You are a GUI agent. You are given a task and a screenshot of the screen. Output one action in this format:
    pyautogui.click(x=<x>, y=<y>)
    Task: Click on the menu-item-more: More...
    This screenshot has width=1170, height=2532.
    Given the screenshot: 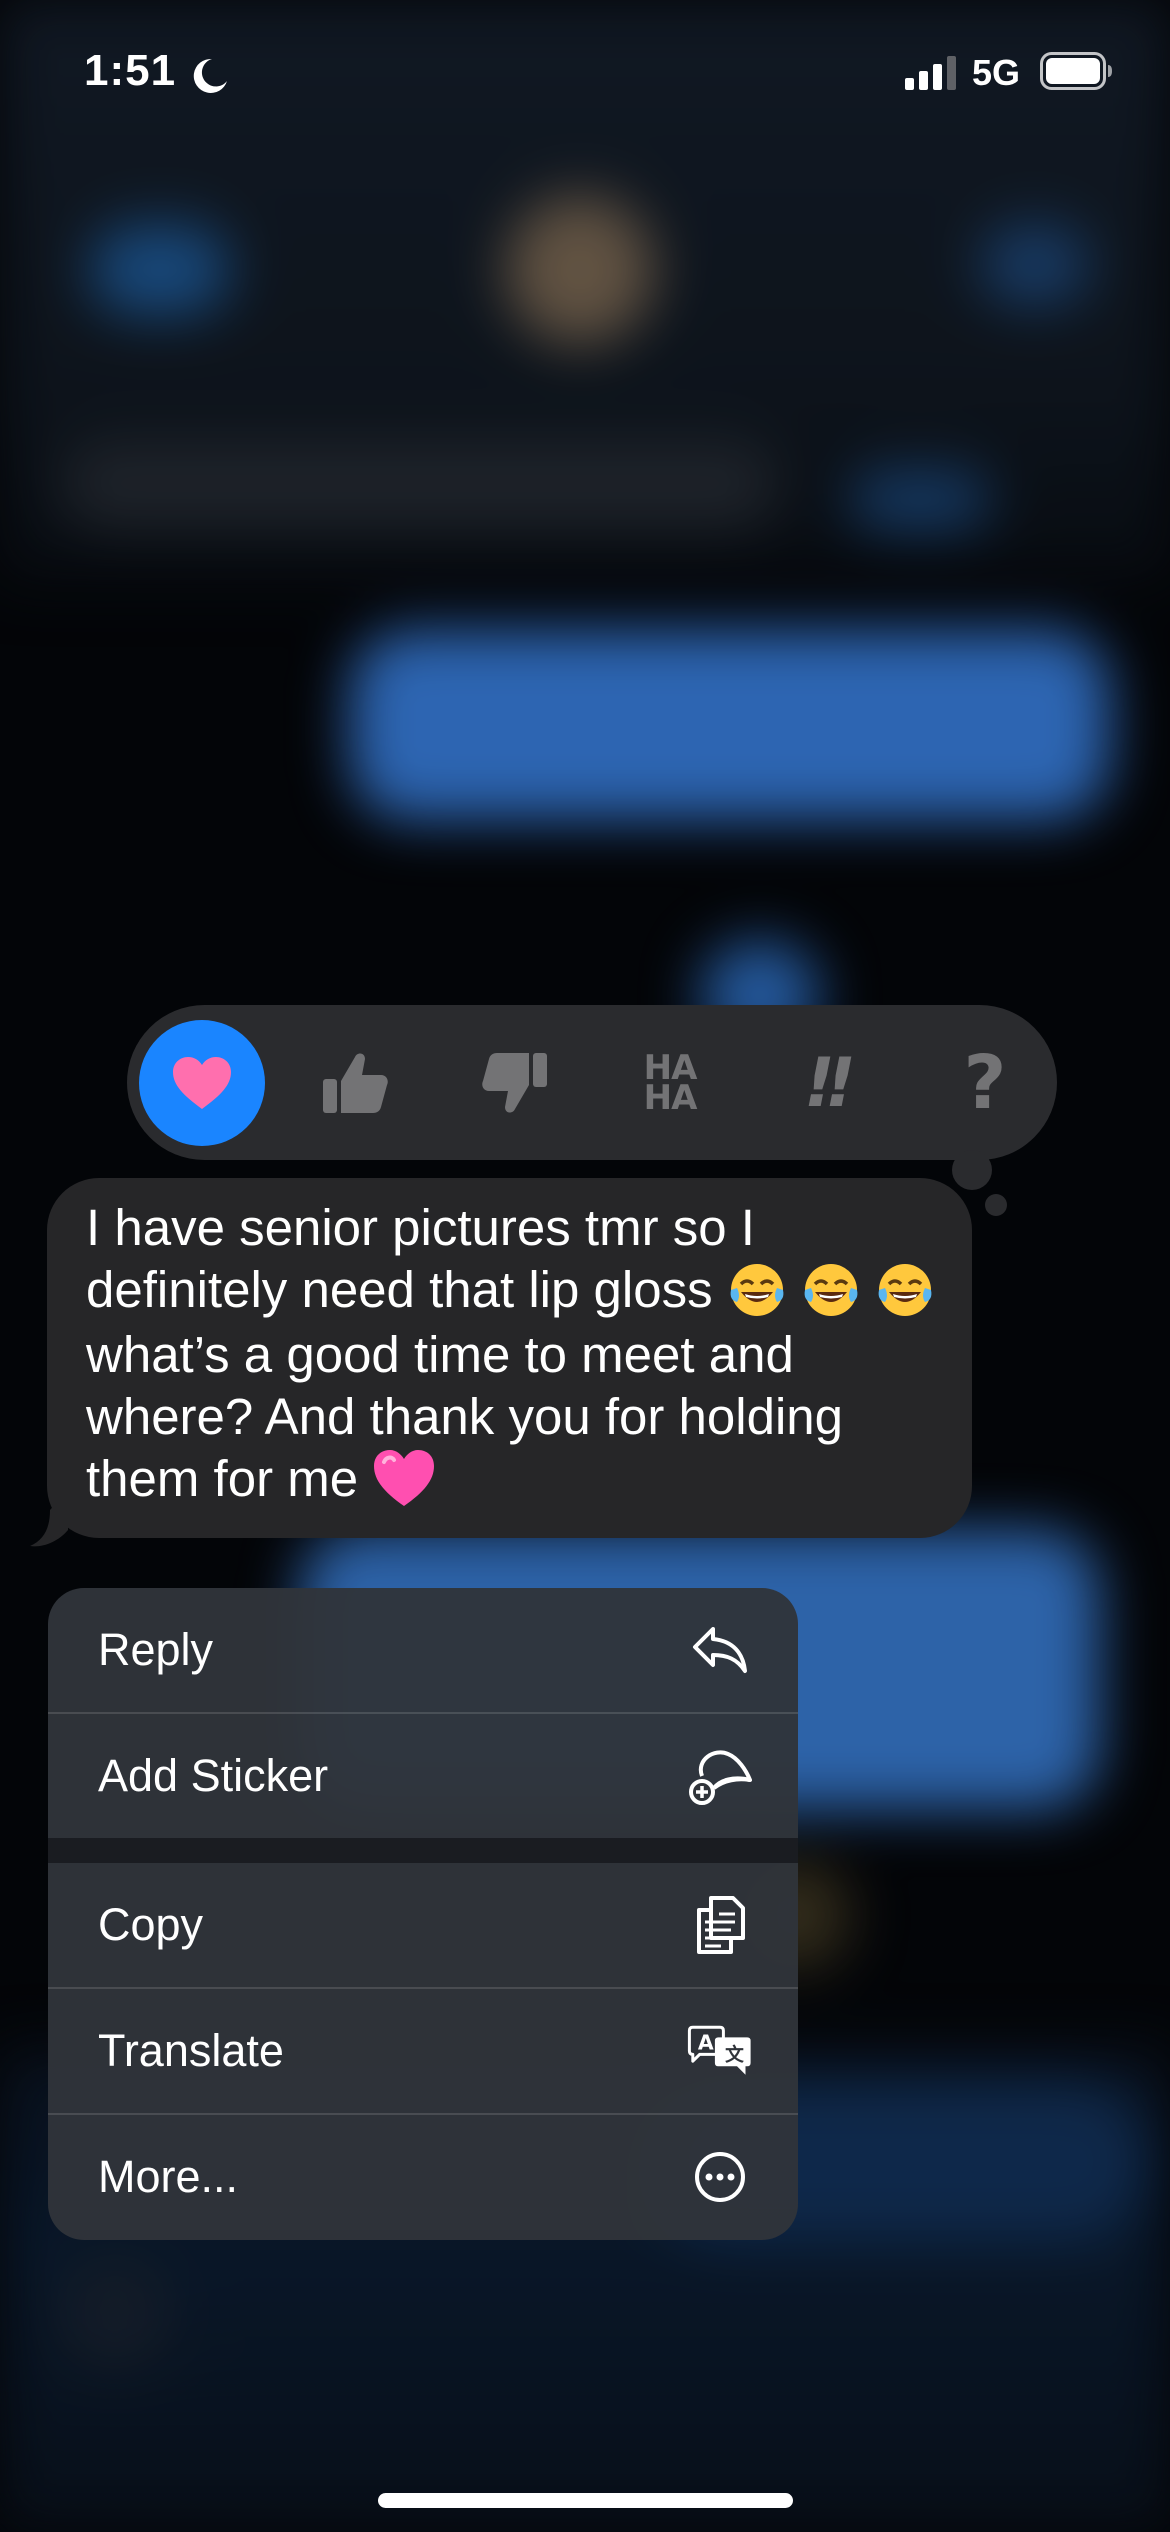 What is the action you would take?
    pyautogui.click(x=423, y=2177)
    